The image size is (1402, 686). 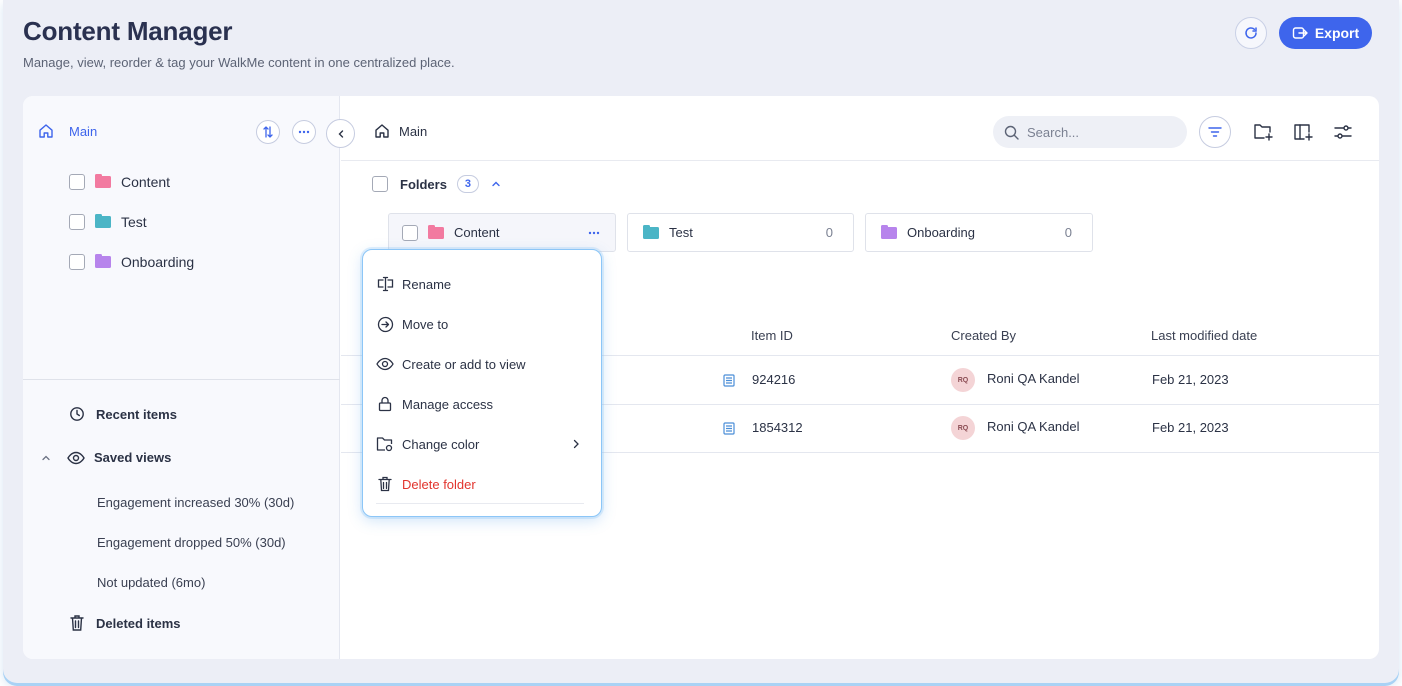 What do you see at coordinates (67, 131) in the screenshot?
I see `sidebar-item-main: Main` at bounding box center [67, 131].